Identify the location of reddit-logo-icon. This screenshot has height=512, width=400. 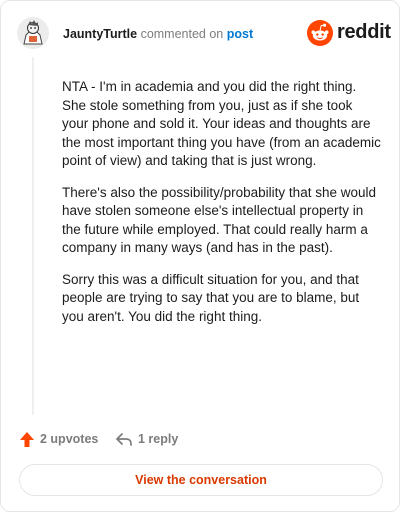
(320, 33).